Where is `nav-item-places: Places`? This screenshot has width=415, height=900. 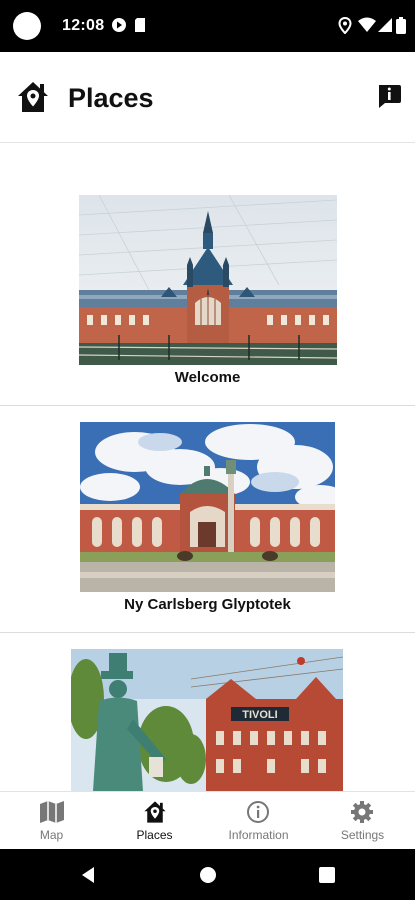
nav-item-places: Places is located at coordinates (154, 821).